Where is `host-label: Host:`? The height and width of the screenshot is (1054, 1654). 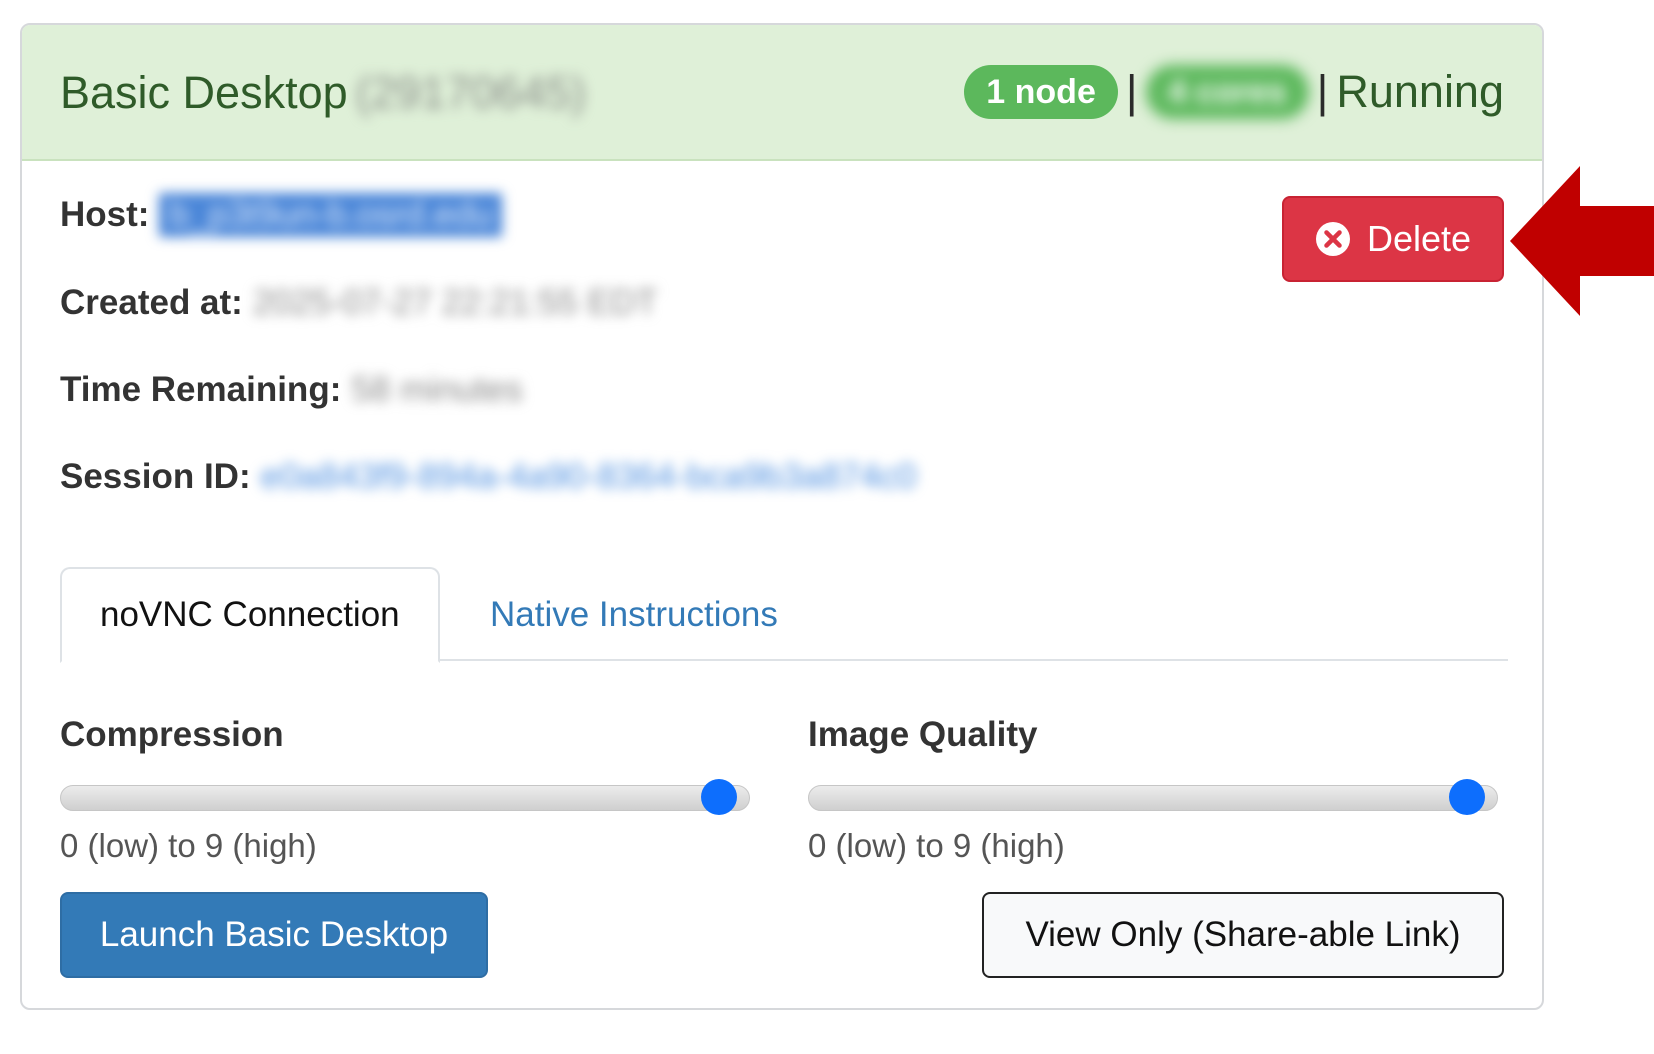
host-label: Host: is located at coordinates (105, 214).